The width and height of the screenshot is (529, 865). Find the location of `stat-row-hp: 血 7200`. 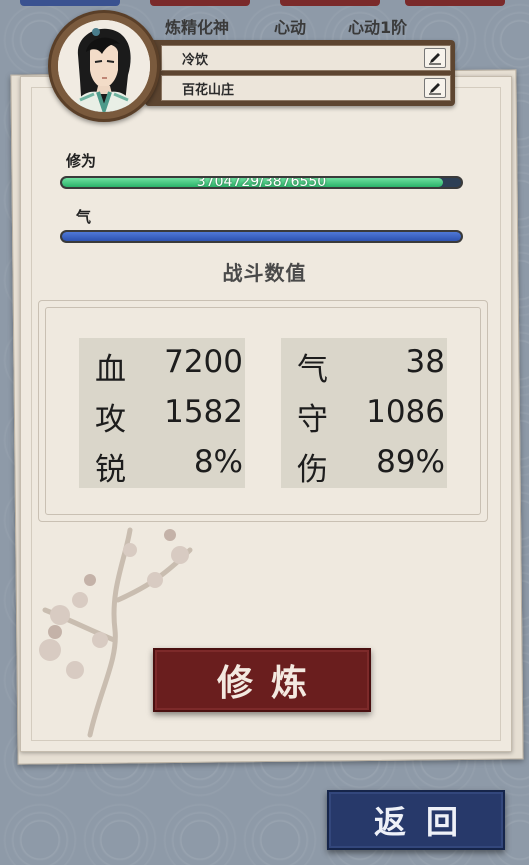

stat-row-hp: 血 7200 is located at coordinates (162, 363).